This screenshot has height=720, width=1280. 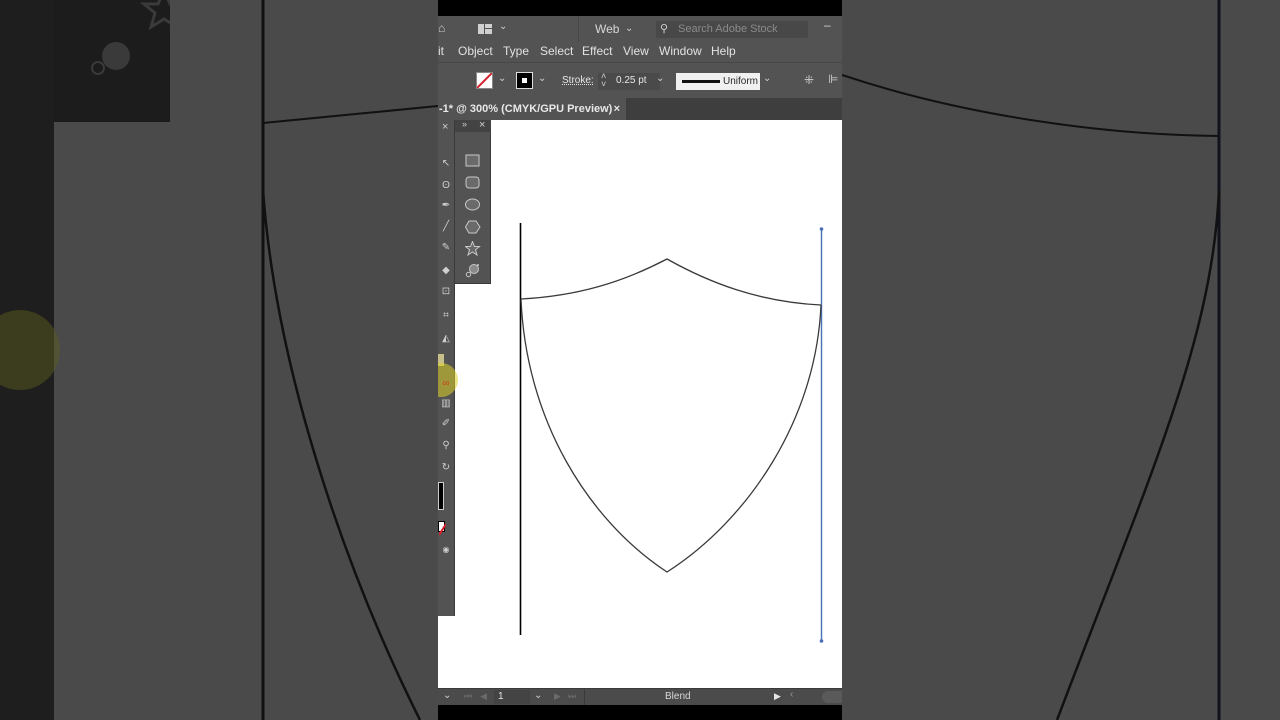 What do you see at coordinates (636, 51) in the screenshot?
I see `menu-view: View` at bounding box center [636, 51].